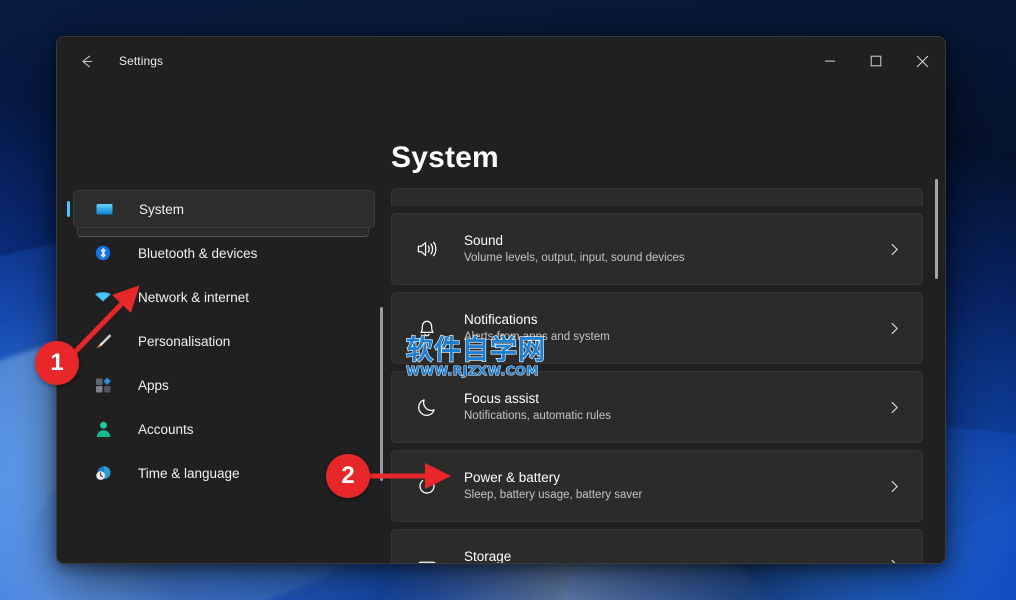 The width and height of the screenshot is (1016, 600). What do you see at coordinates (224, 429) in the screenshot?
I see `sidebar-item-accounts: Accounts` at bounding box center [224, 429].